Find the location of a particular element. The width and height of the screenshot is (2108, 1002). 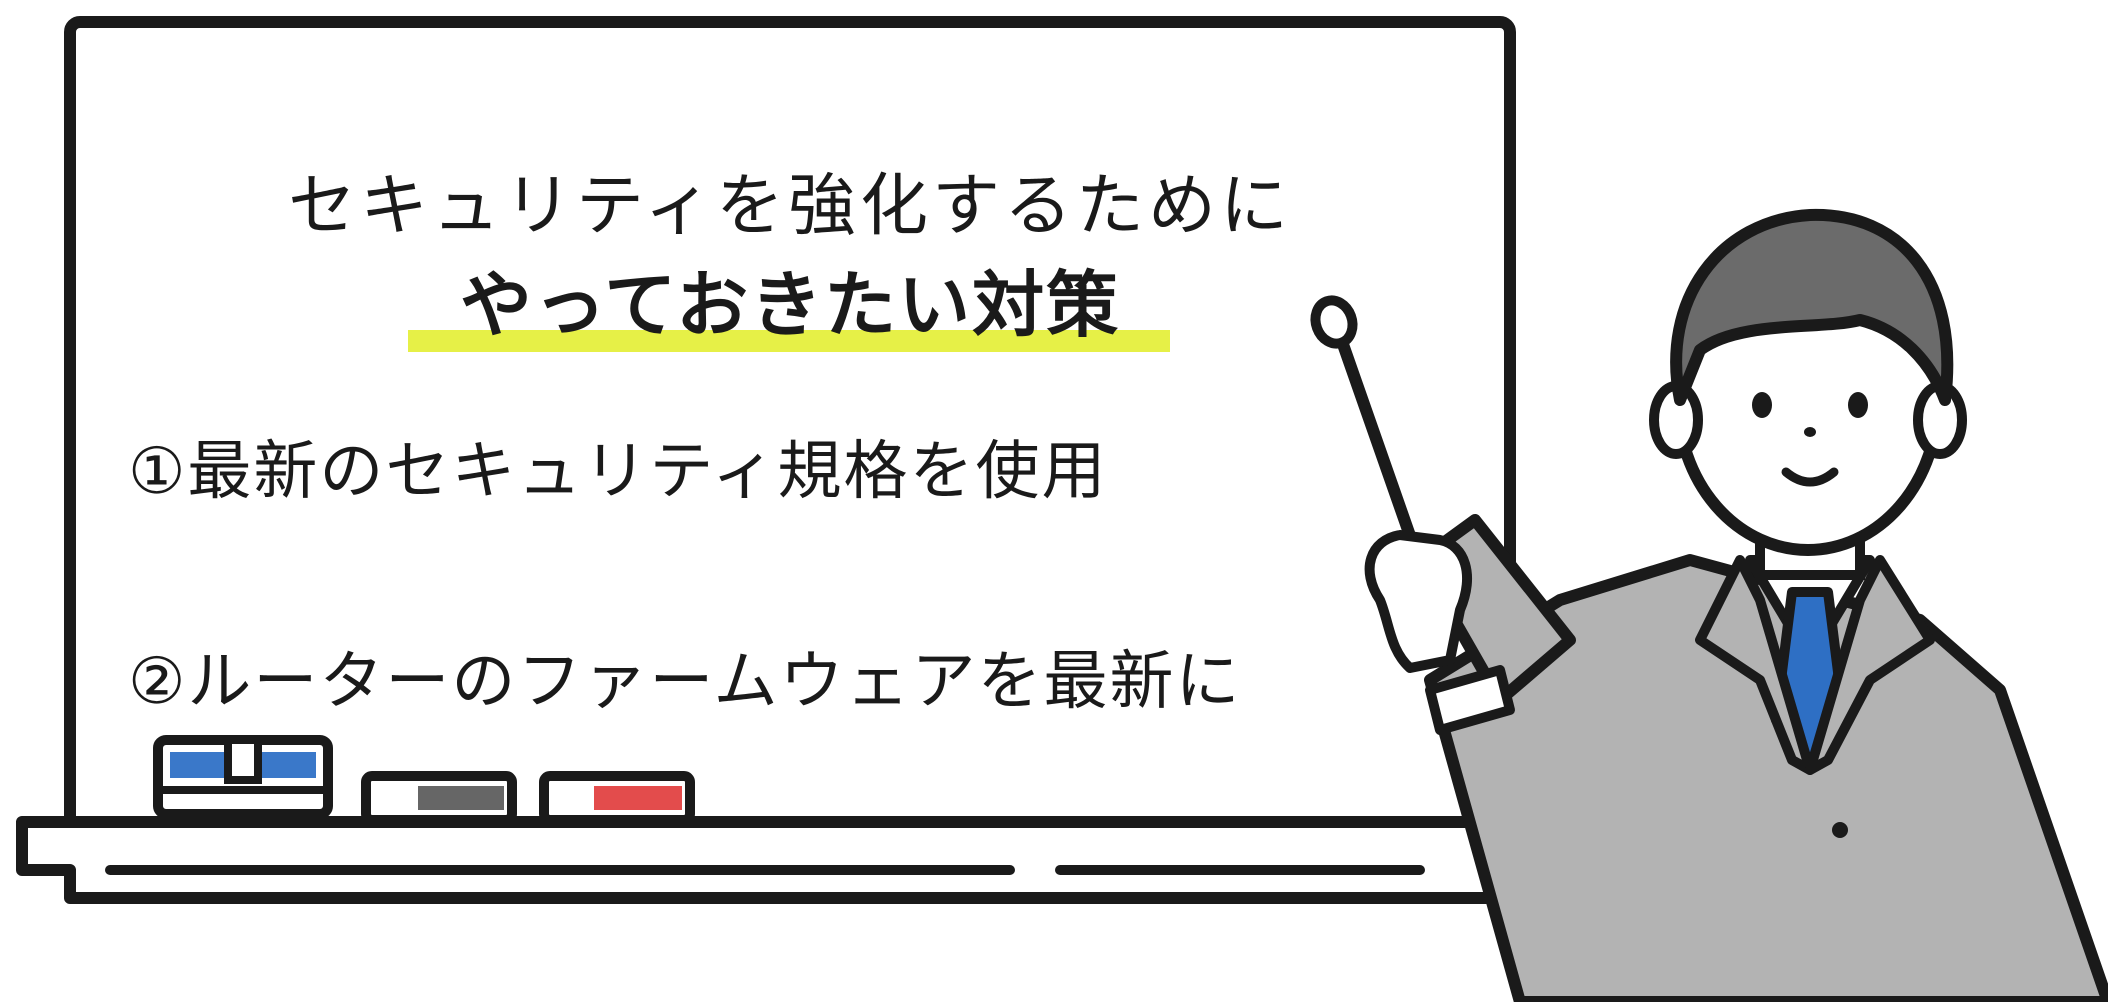

board-item-1: ①最新のセキュリティ規格を使用 is located at coordinates (618, 472).